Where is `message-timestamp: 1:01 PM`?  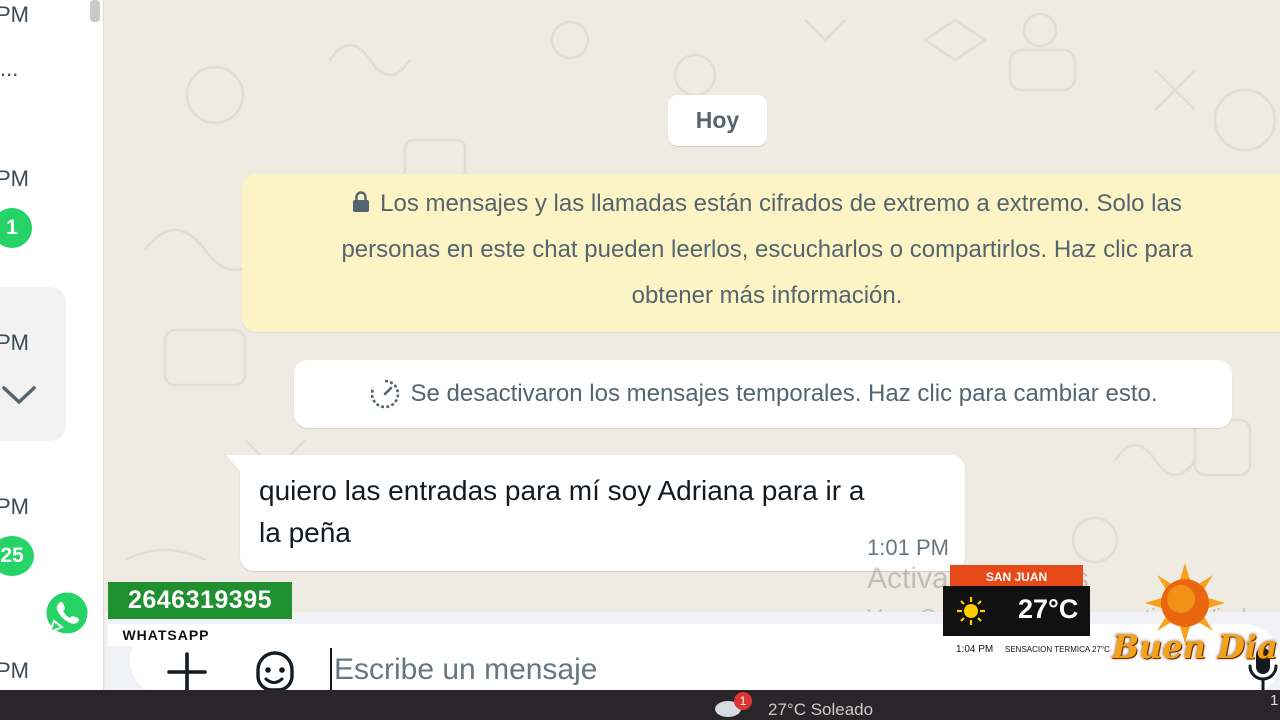 message-timestamp: 1:01 PM is located at coordinates (908, 547).